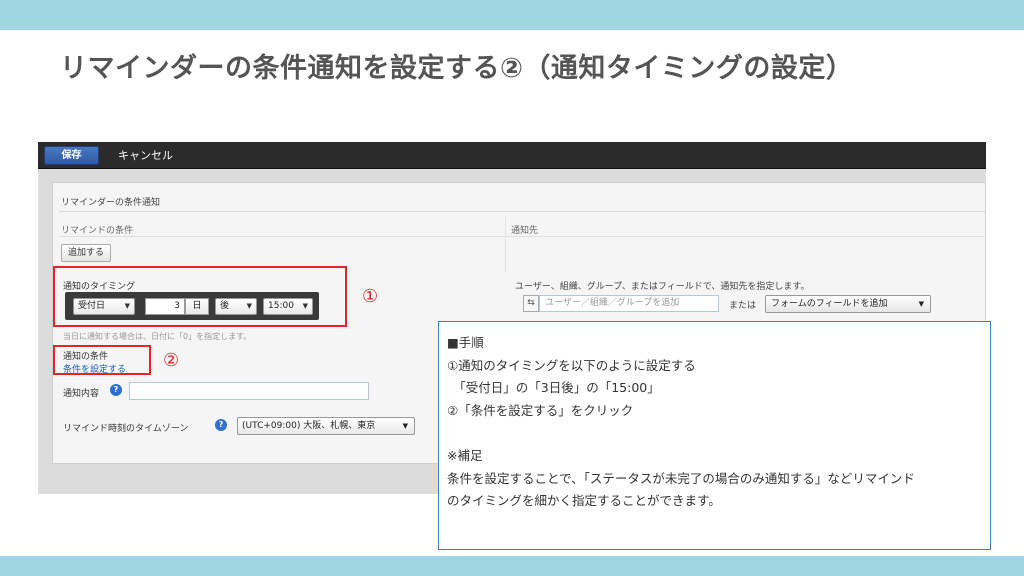 The height and width of the screenshot is (576, 1024). I want to click on slide-title: リマインダーの条件通知を設定する②（通知タイミングの設定）, so click(457, 68).